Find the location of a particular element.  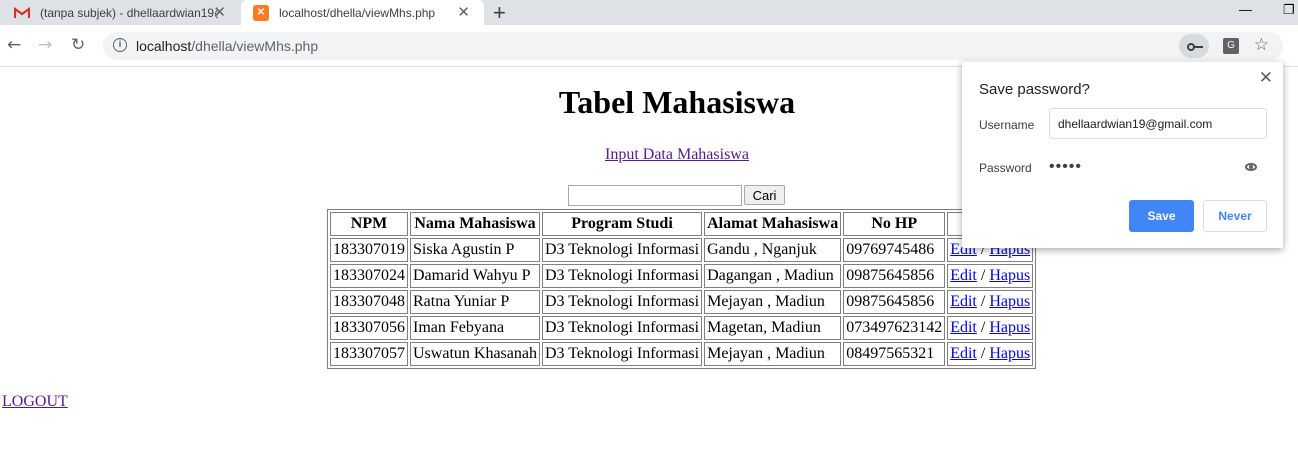

header-npm: NPM is located at coordinates (369, 224).